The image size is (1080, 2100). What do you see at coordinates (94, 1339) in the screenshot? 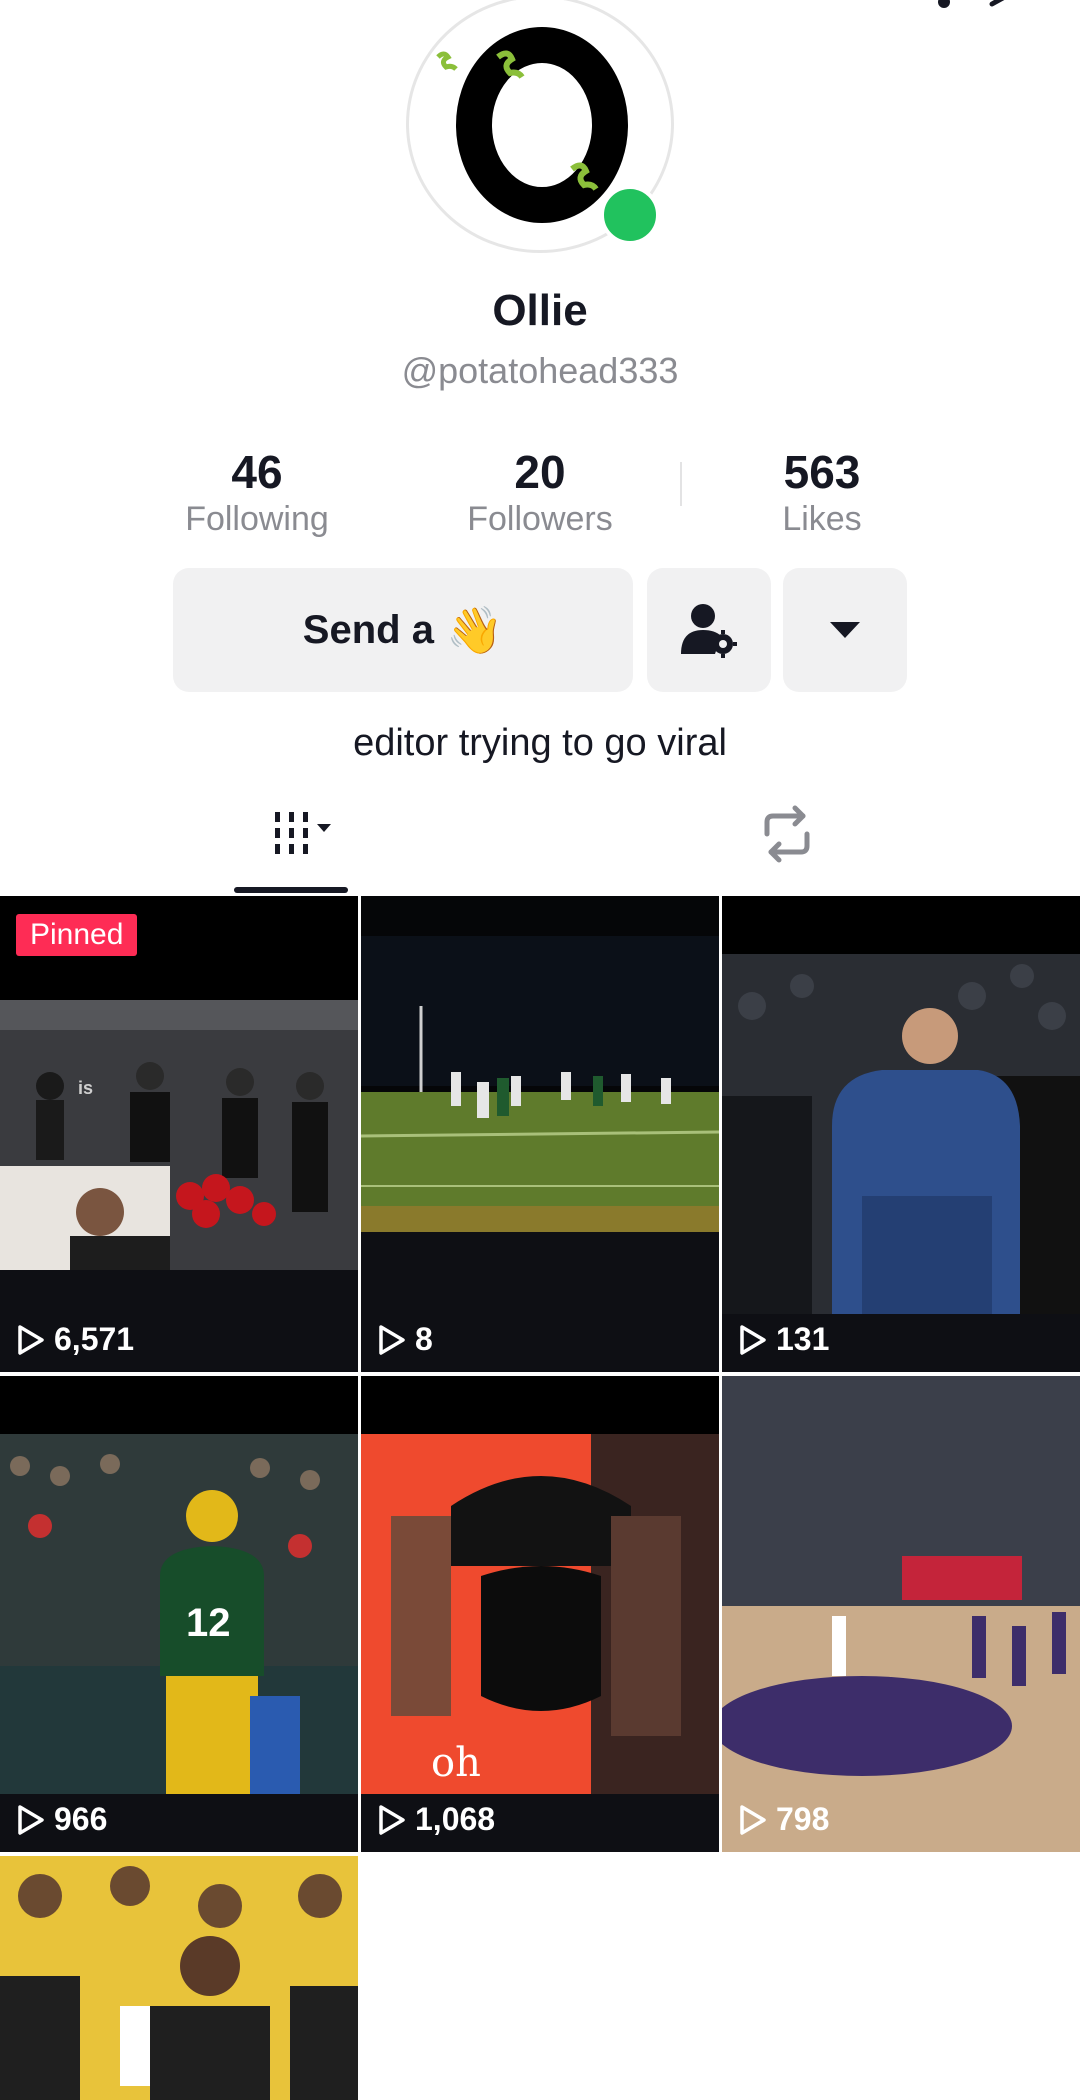
I see `view-count-value: 6,571` at bounding box center [94, 1339].